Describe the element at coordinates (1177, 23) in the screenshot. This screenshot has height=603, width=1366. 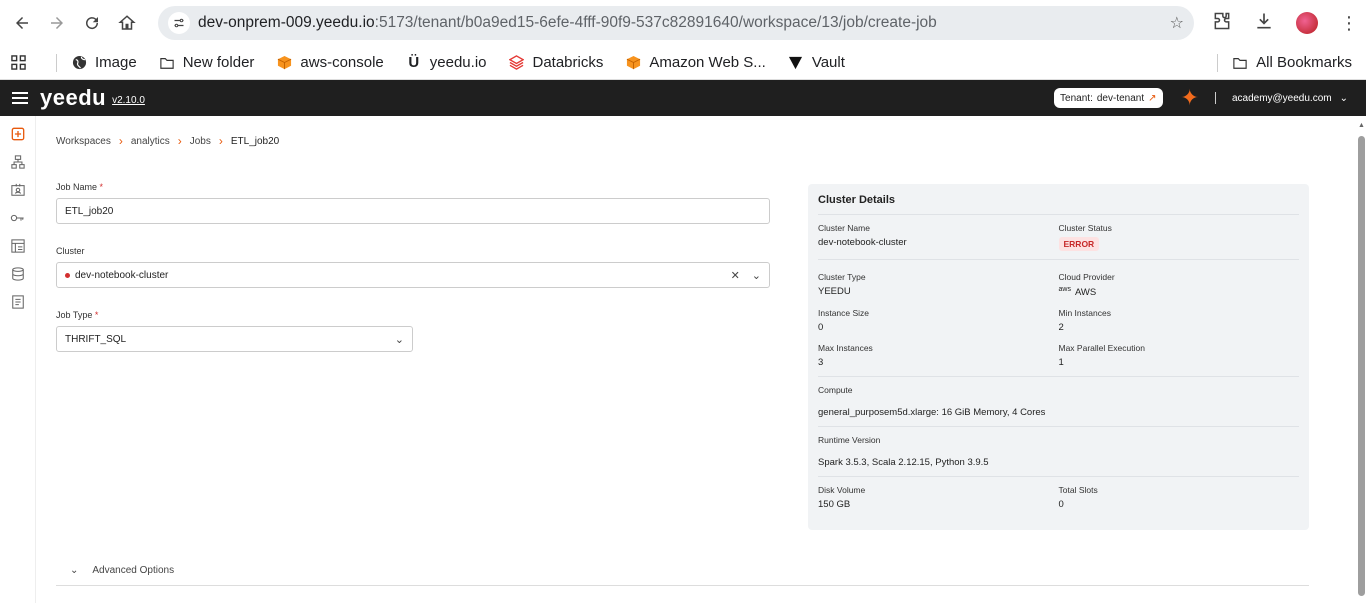
I see `bookmark-star-icon: ☆` at that location.